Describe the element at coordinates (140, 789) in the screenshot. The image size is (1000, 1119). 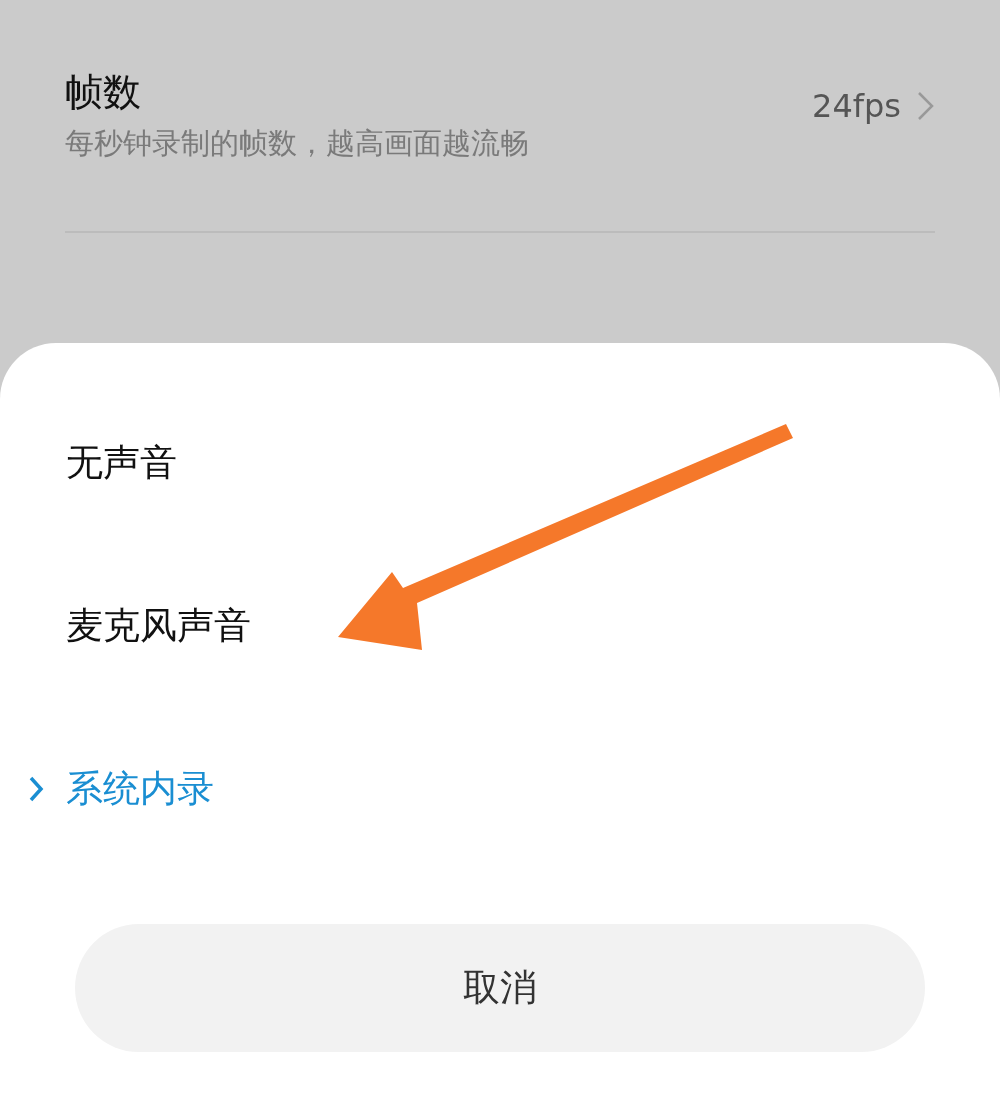
I see `sound-option: 系统内录` at that location.